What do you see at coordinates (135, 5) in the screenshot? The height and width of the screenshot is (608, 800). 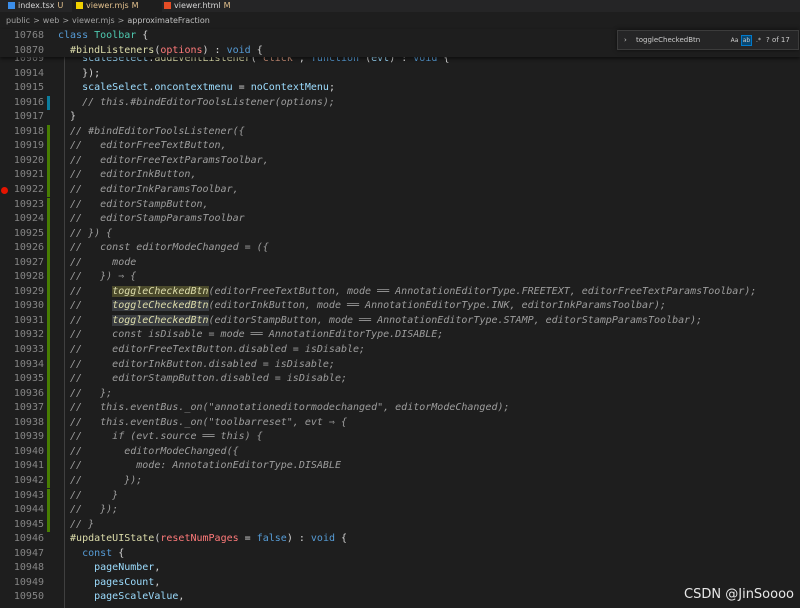 I see `git-status-badge: M` at bounding box center [135, 5].